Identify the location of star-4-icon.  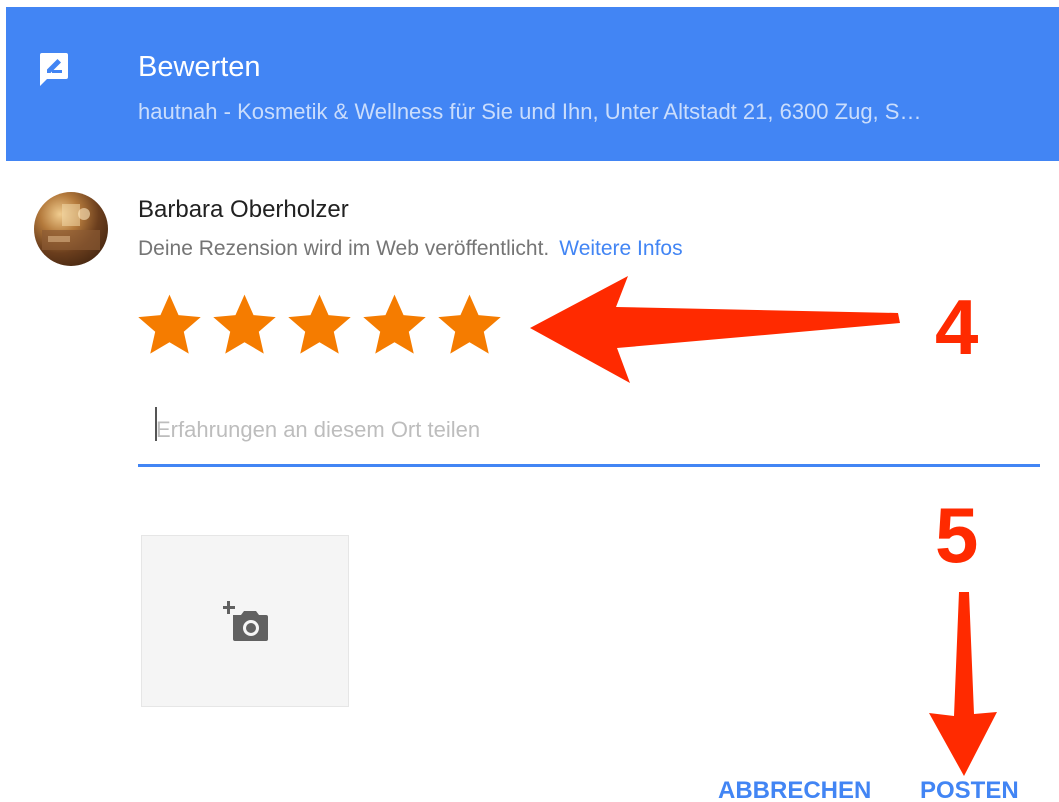
(394, 325).